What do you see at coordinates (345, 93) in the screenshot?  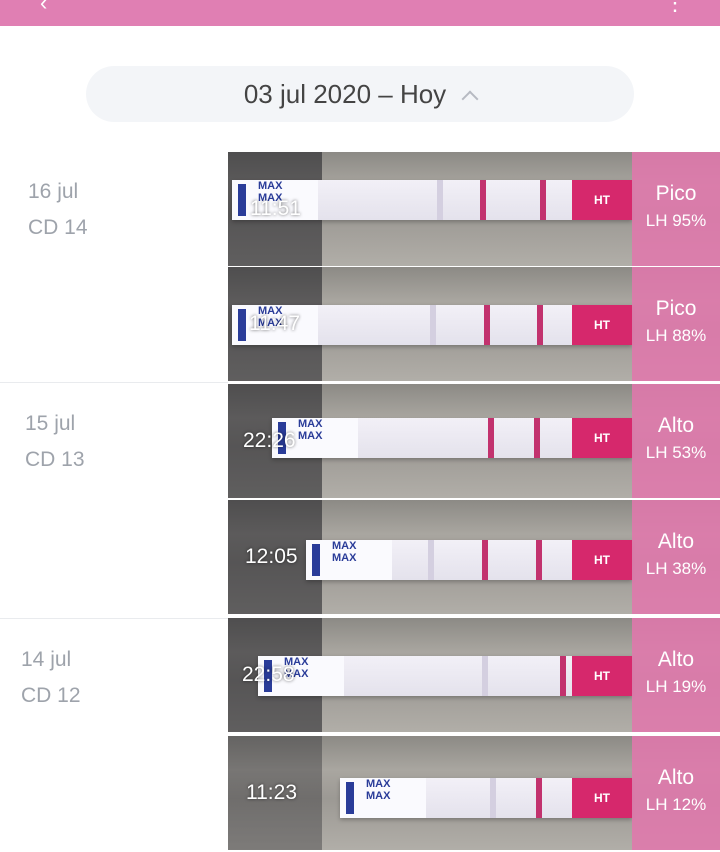 I see `date-range-label: 03 jul 2020 – Hoy` at bounding box center [345, 93].